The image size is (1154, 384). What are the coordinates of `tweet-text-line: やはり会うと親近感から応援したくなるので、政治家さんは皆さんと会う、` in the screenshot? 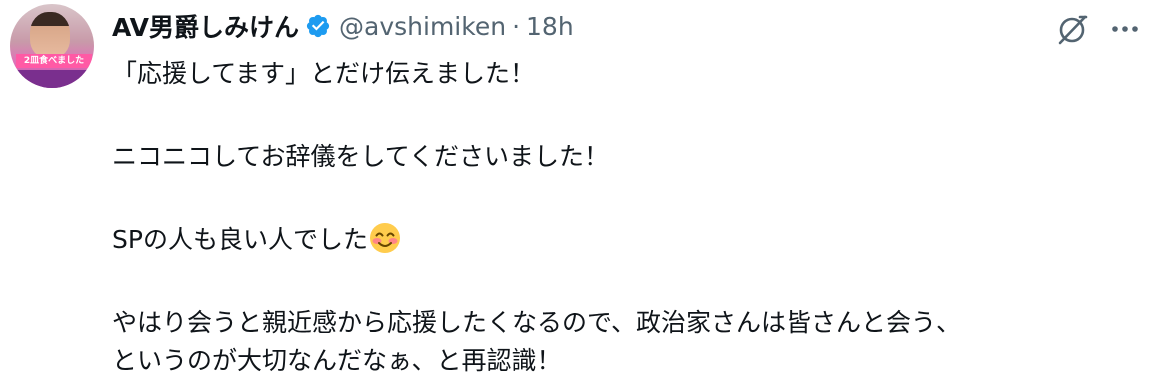 It's located at (537, 322).